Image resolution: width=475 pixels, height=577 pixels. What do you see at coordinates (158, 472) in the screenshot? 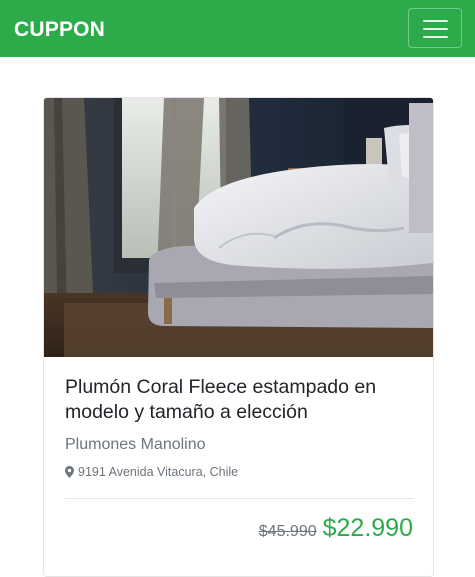
I see `address-text: 9191 Avenida Vitacura, Chile` at bounding box center [158, 472].